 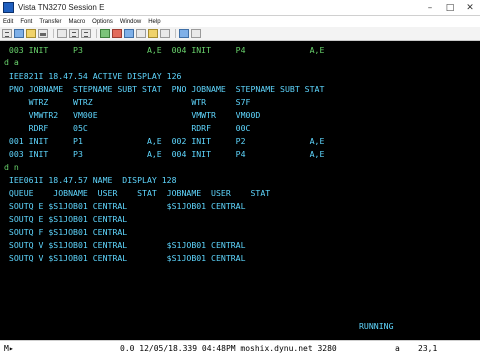 What do you see at coordinates (90, 180) in the screenshot?
I see `terminal-line: IEE061I 18.47.57 NAME DISPLAY 128` at bounding box center [90, 180].